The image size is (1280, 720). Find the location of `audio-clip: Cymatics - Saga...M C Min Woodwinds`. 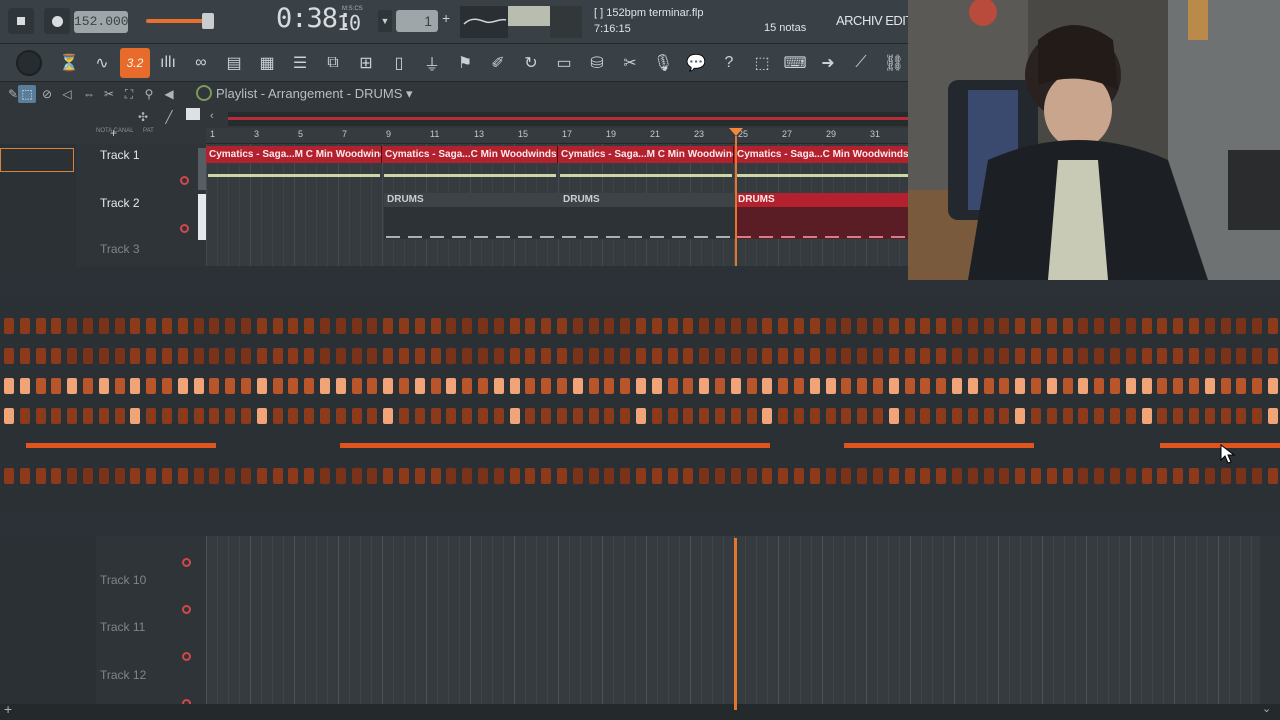

audio-clip: Cymatics - Saga...M C Min Woodwinds is located at coordinates (646, 154).